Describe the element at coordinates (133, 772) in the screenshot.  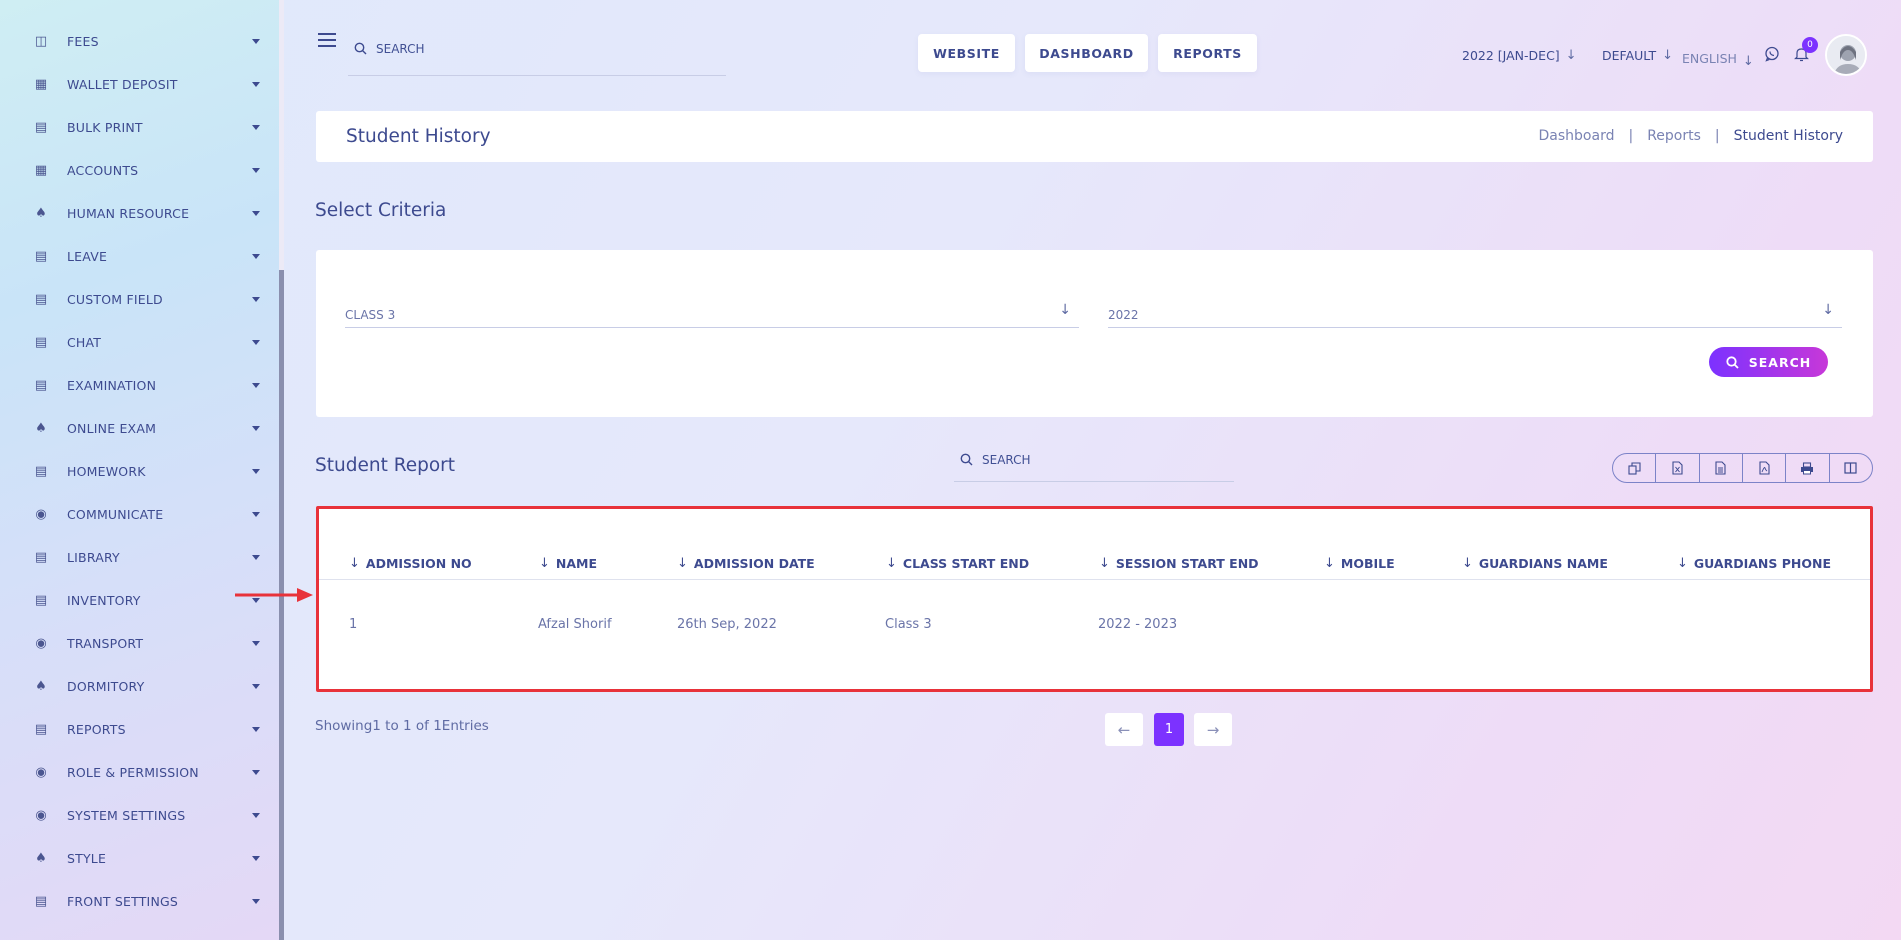
I see `sidebar-item-label: ROLE & PERMISSION` at that location.